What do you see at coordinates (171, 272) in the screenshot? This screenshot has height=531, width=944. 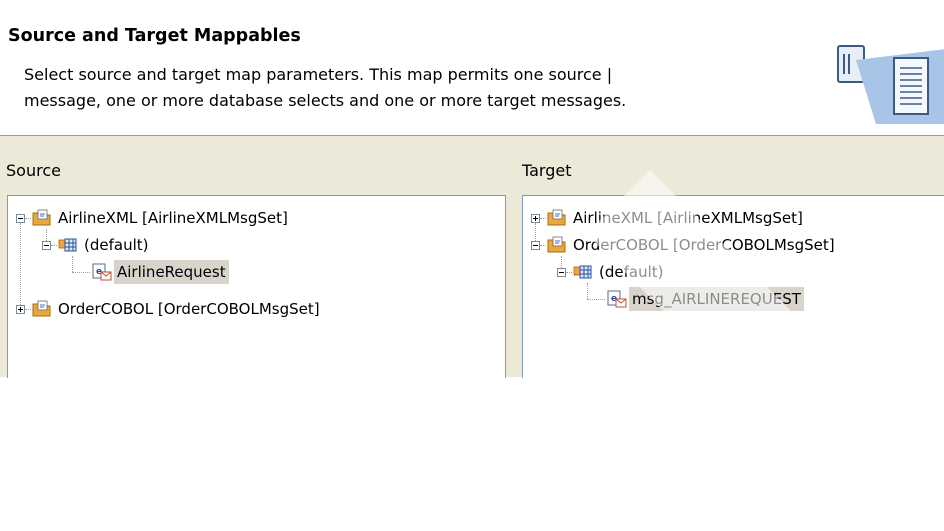 I see `tree-node-label: AirlineRequest` at bounding box center [171, 272].